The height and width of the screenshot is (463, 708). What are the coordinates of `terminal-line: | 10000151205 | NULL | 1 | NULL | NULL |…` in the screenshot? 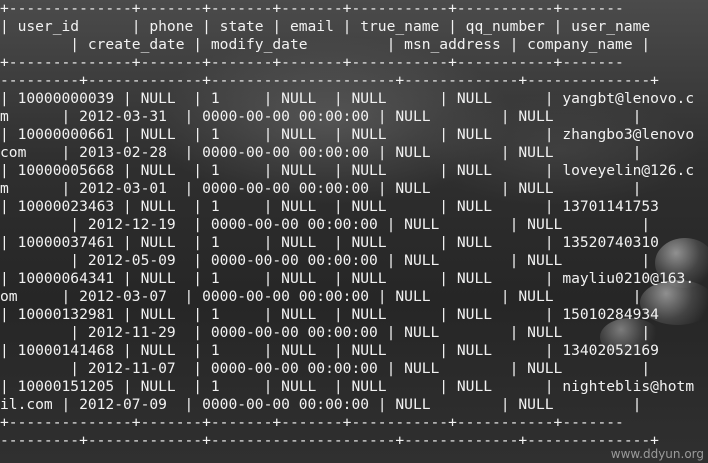 It's located at (347, 386).